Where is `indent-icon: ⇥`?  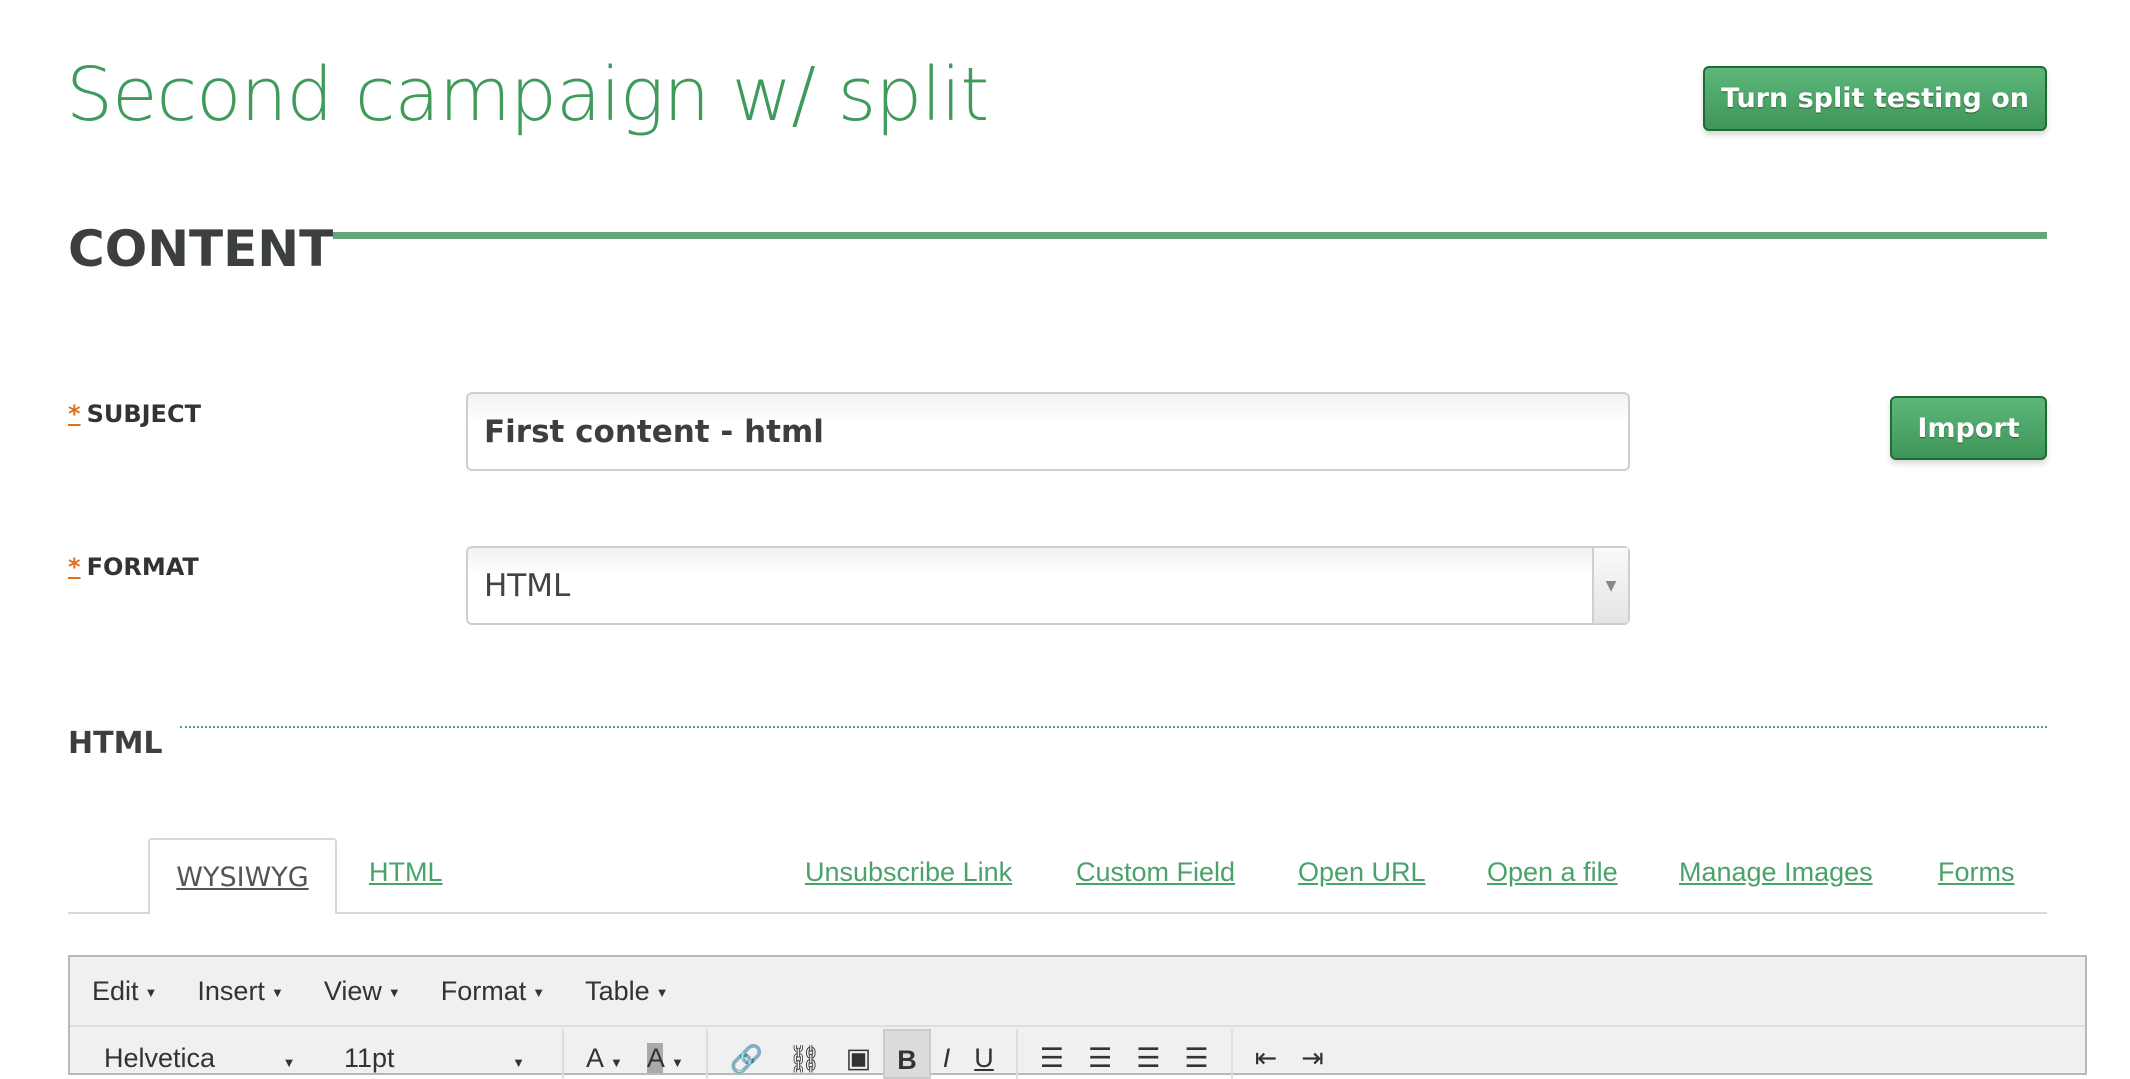 indent-icon: ⇥ is located at coordinates (1312, 1054).